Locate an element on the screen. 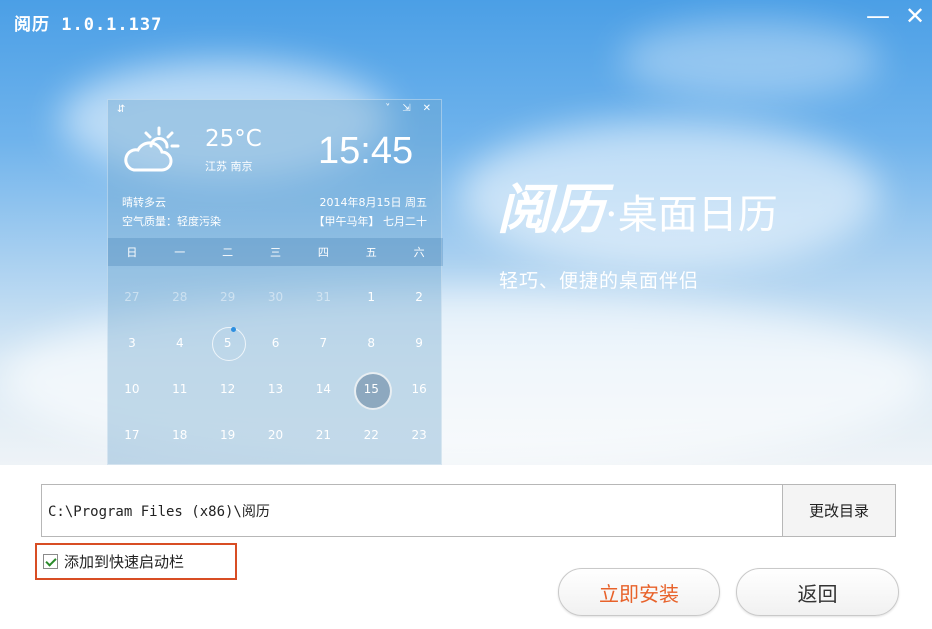  calendar-day: 14 is located at coordinates (323, 389).